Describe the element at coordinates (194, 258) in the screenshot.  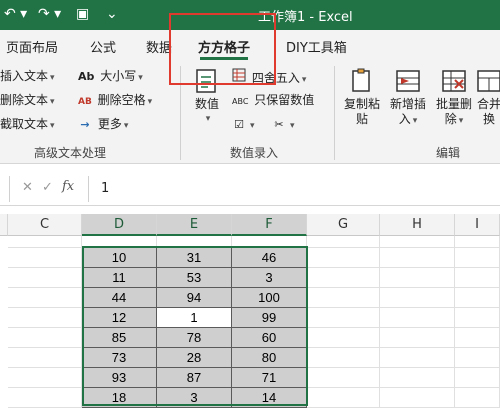
I see `table-cell: 31` at that location.